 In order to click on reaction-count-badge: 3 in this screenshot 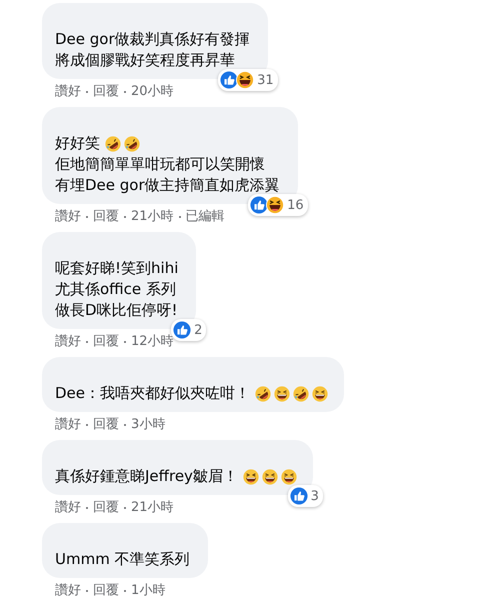, I will do `click(305, 496)`.